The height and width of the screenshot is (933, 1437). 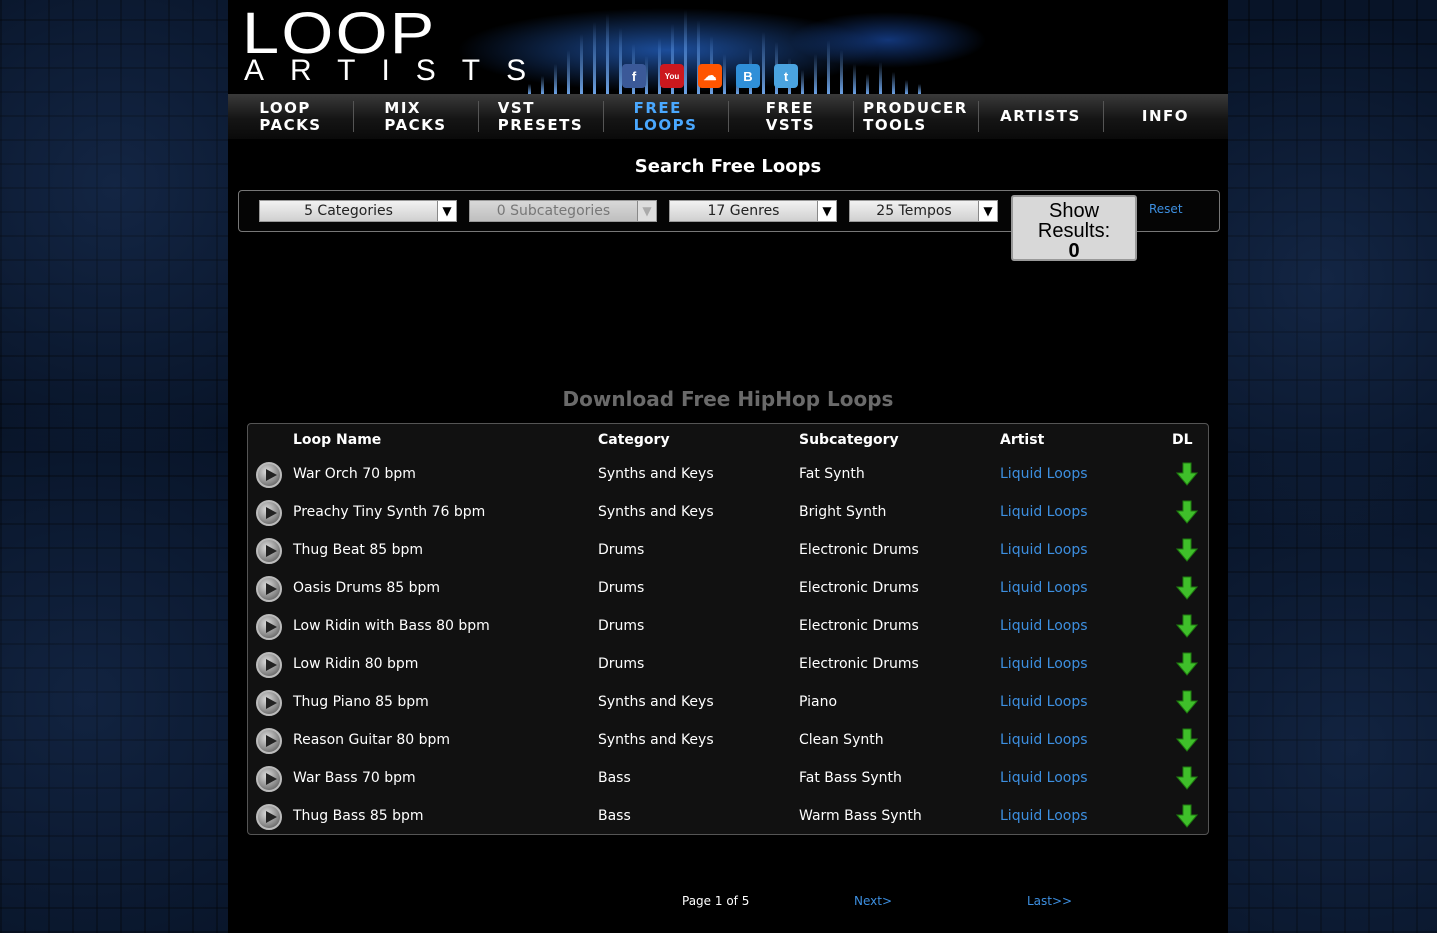 I want to click on nav-item-free-loops: FREE LOOPS, so click(x=665, y=116).